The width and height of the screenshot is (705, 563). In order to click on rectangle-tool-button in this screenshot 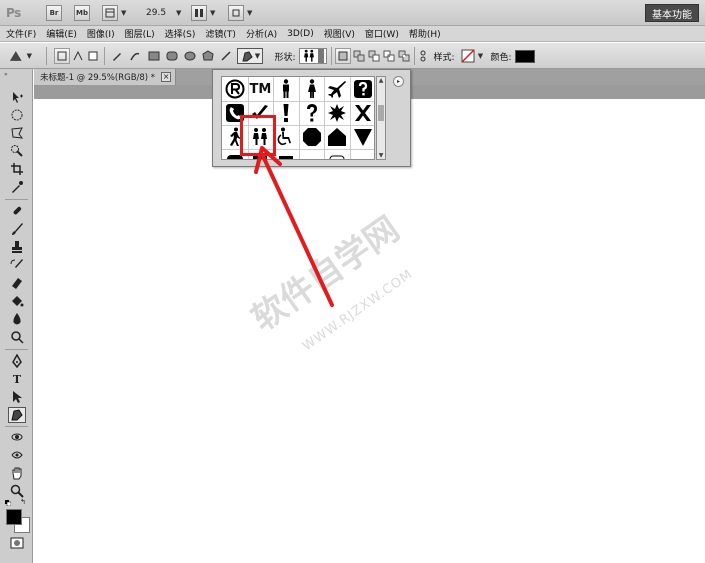, I will do `click(154, 56)`.